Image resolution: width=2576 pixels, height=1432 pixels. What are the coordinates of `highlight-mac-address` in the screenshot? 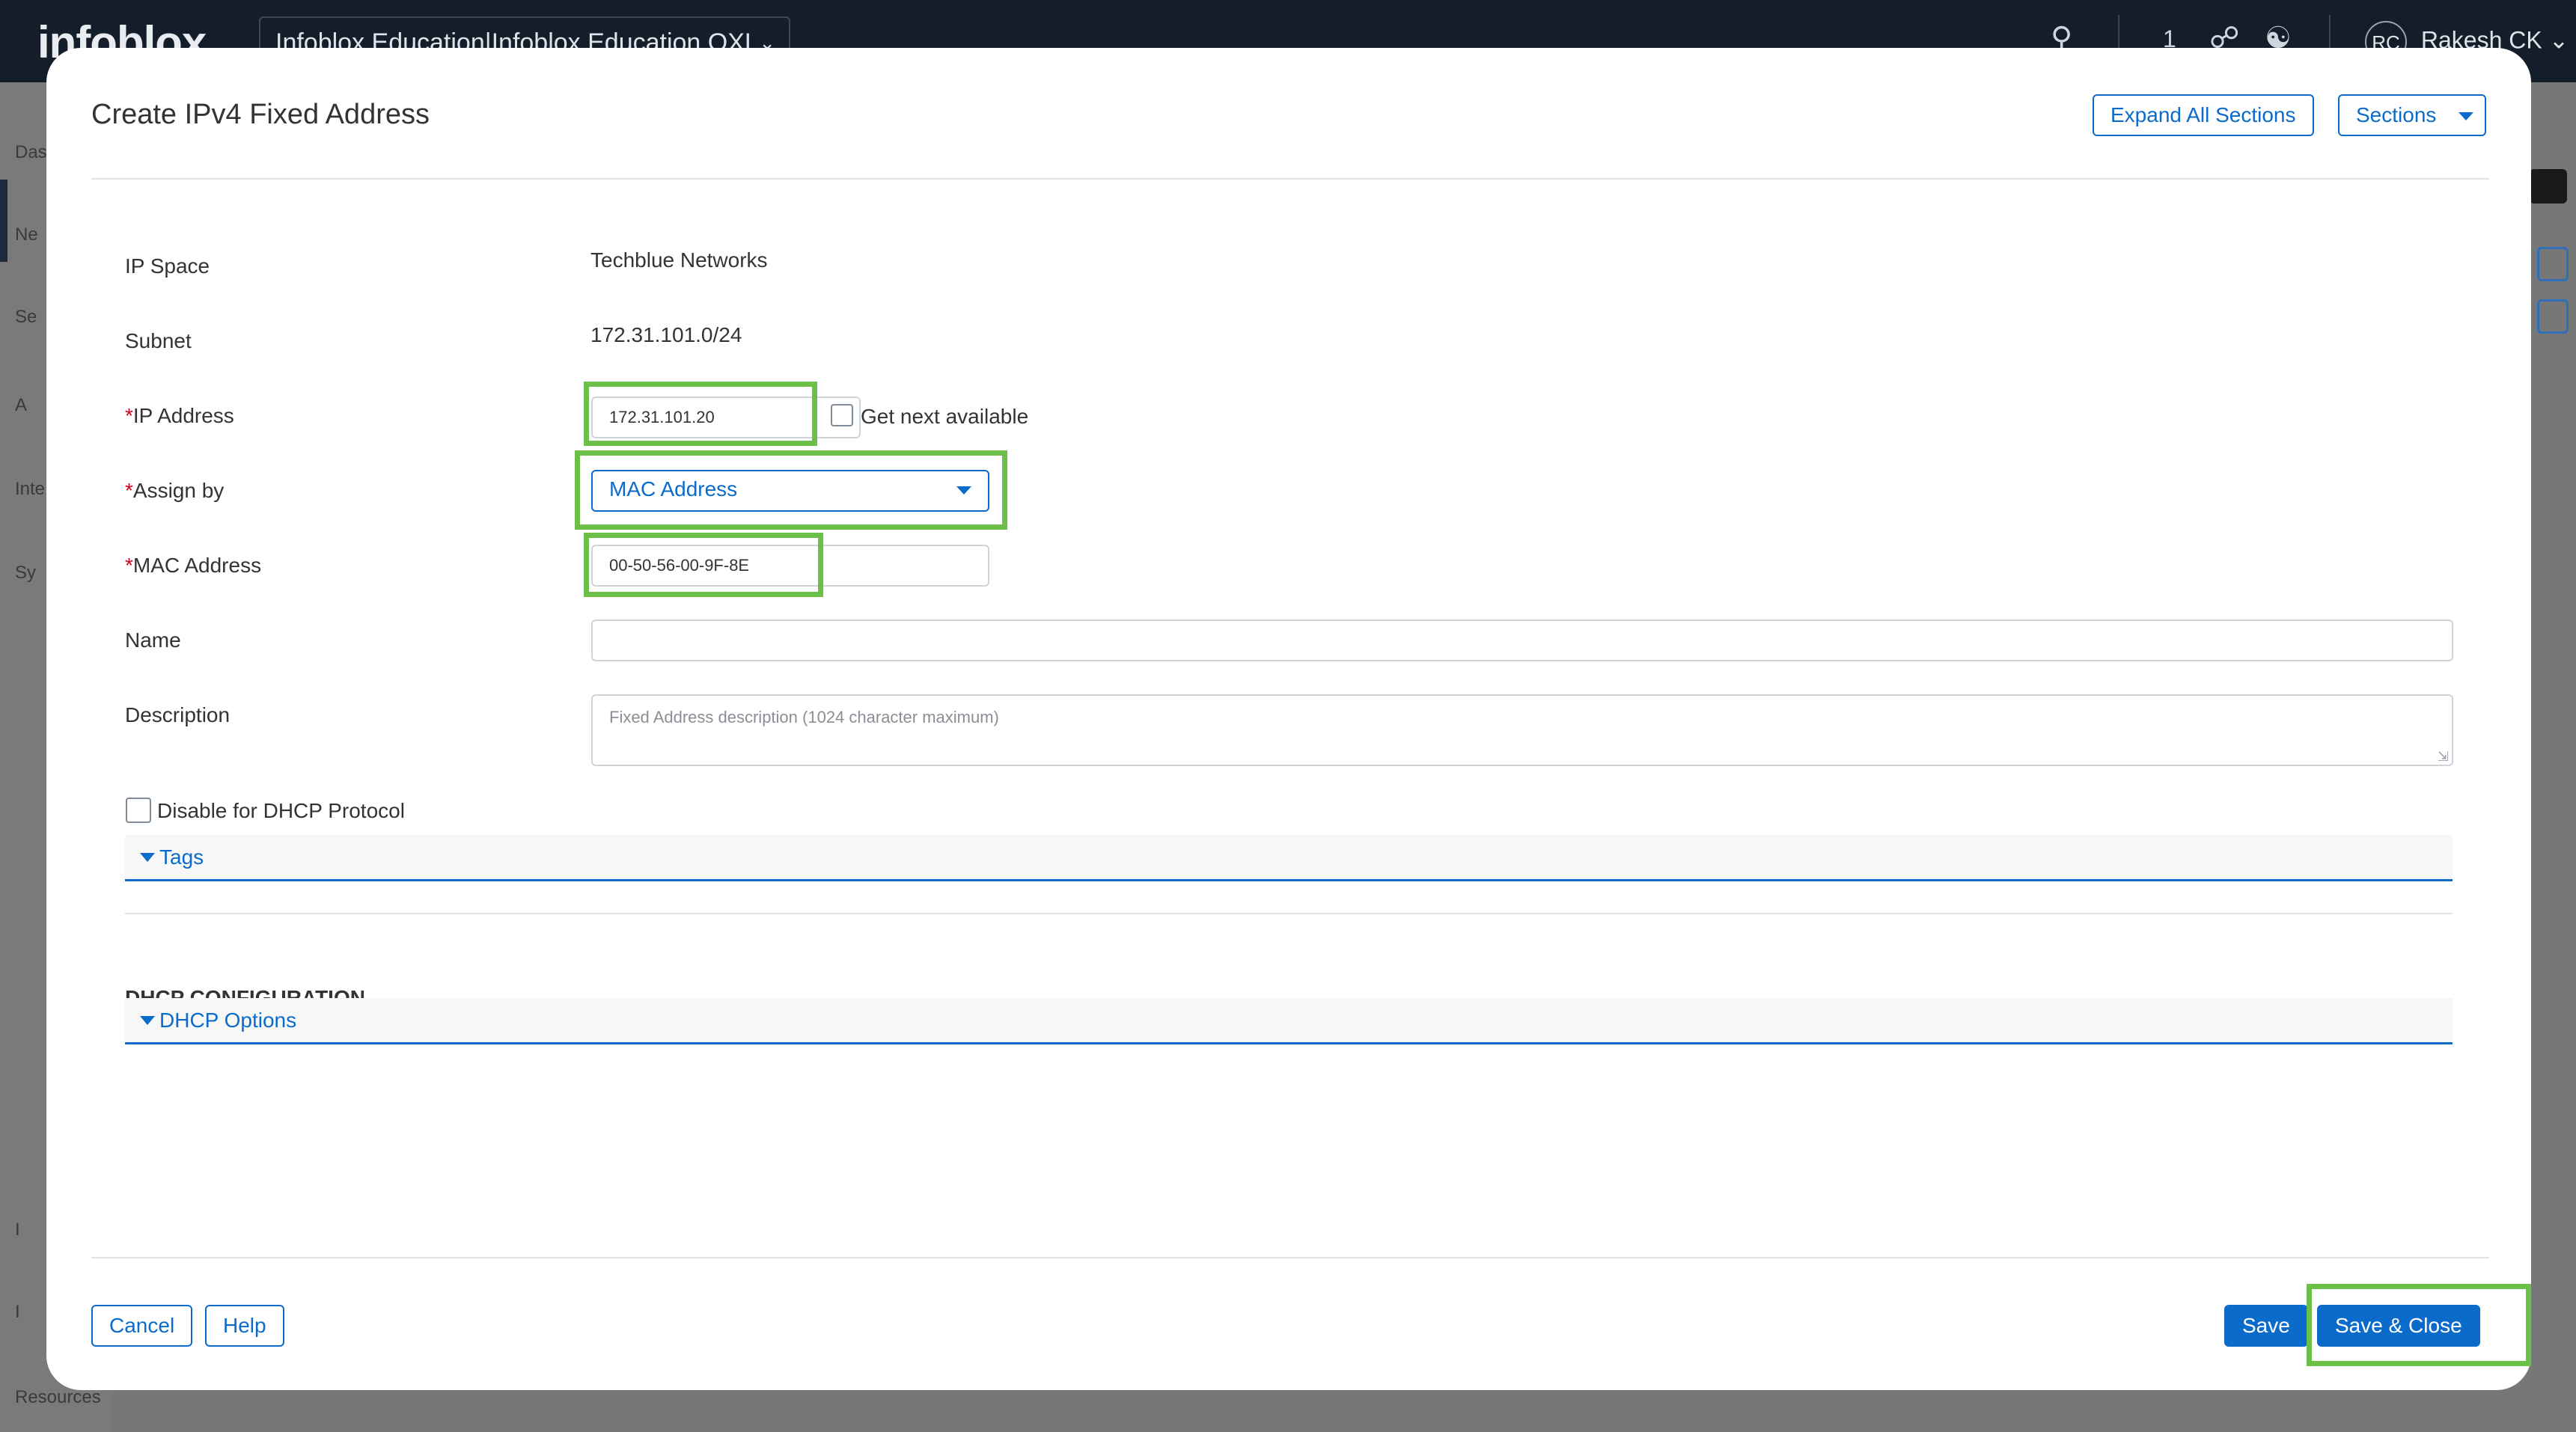 It's located at (704, 565).